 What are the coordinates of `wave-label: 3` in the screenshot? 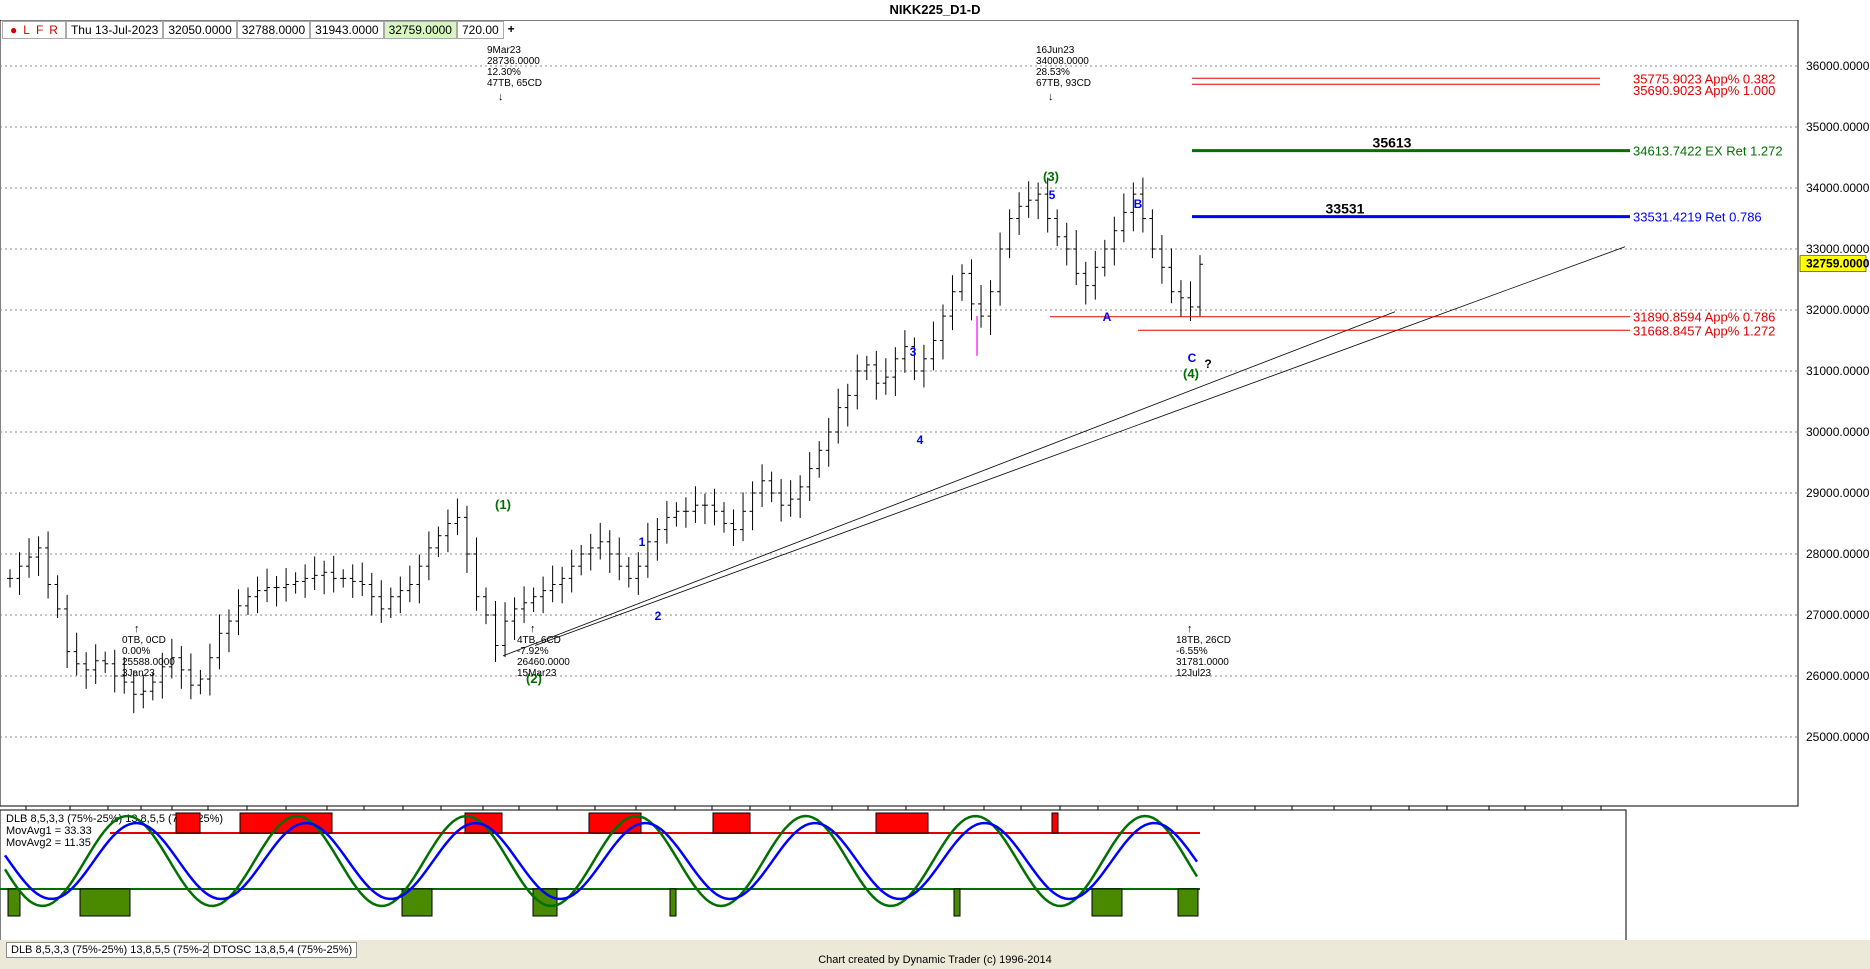 It's located at (913, 352).